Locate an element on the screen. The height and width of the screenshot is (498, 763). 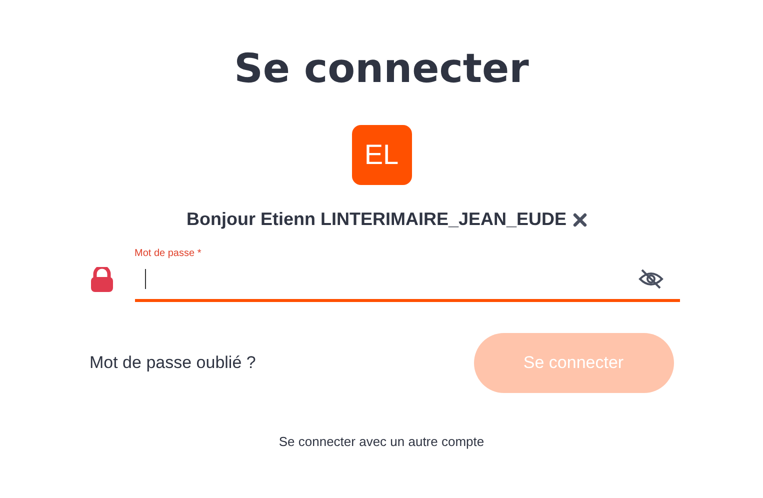
other-account-link: Se connecter avec un autre compte is located at coordinates (381, 441).